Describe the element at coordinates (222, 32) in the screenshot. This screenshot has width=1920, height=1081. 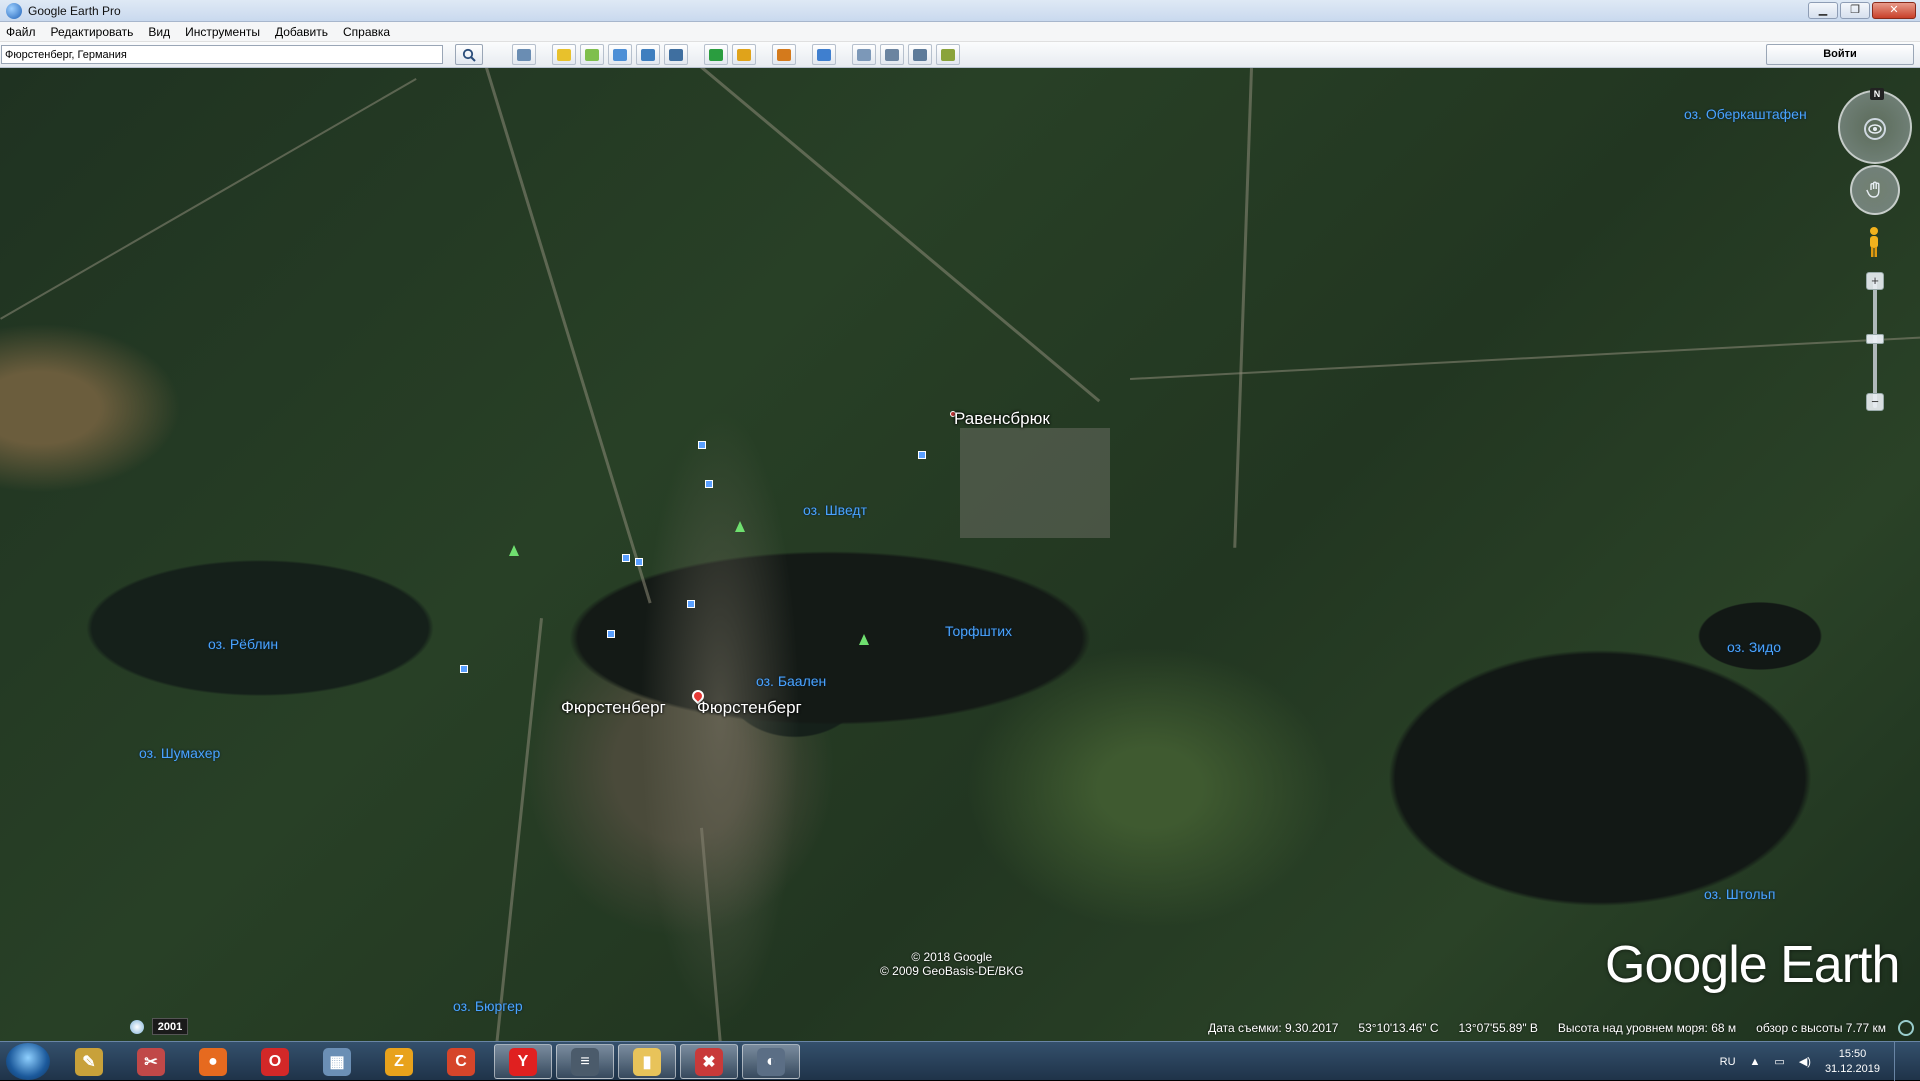
I see `menu-tools: Инструменты` at that location.